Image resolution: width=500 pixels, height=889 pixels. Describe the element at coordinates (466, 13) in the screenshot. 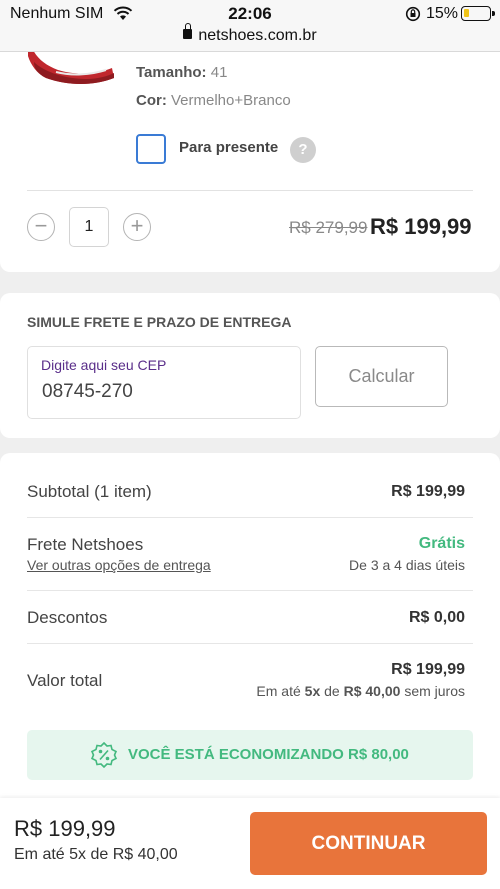

I see `battery-level` at that location.